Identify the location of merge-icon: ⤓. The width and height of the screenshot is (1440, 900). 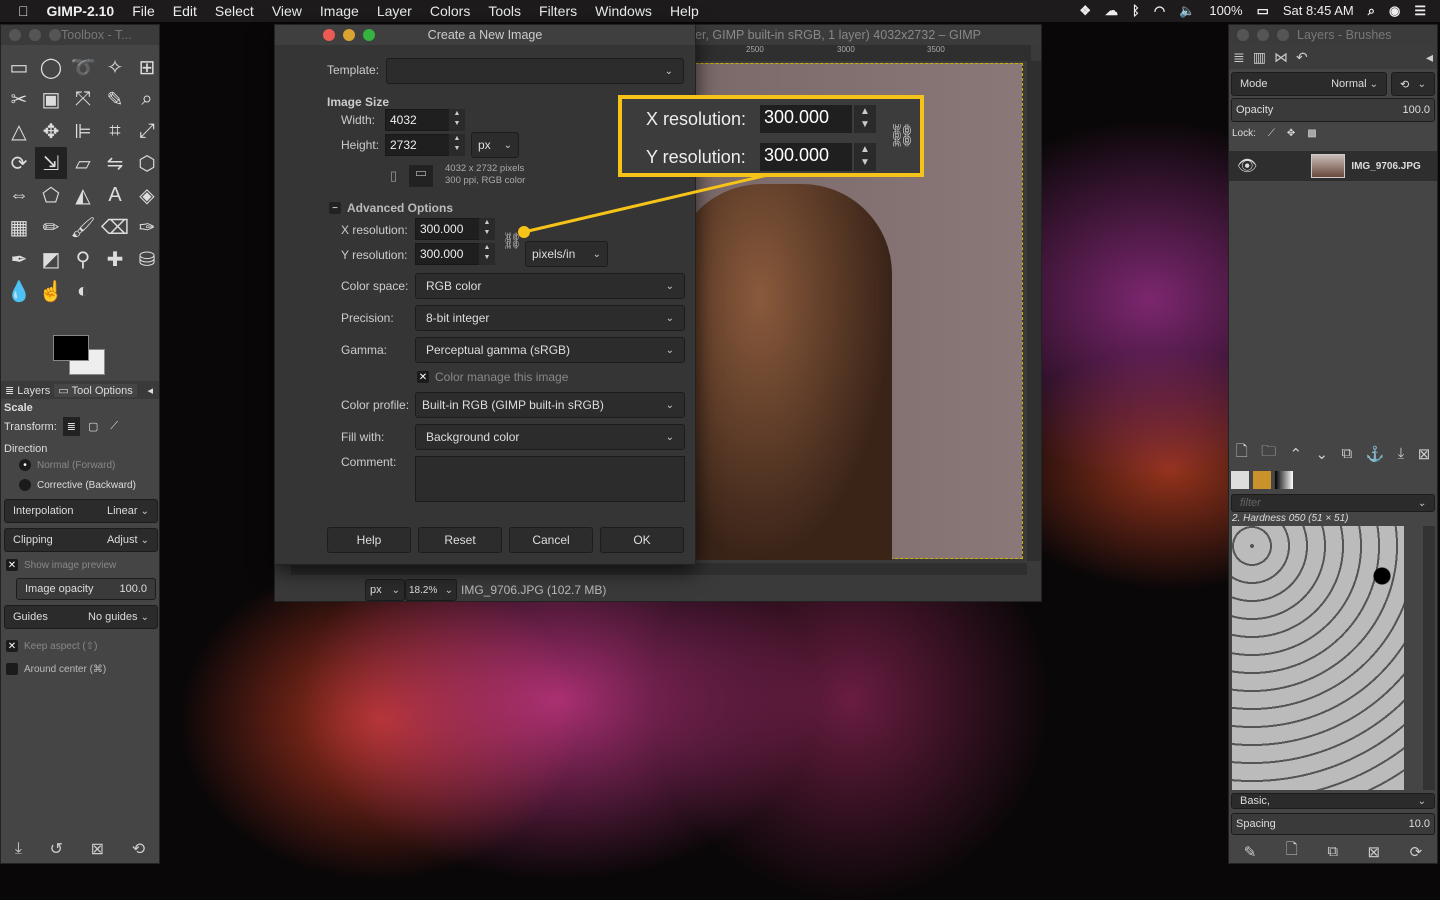
(1401, 453).